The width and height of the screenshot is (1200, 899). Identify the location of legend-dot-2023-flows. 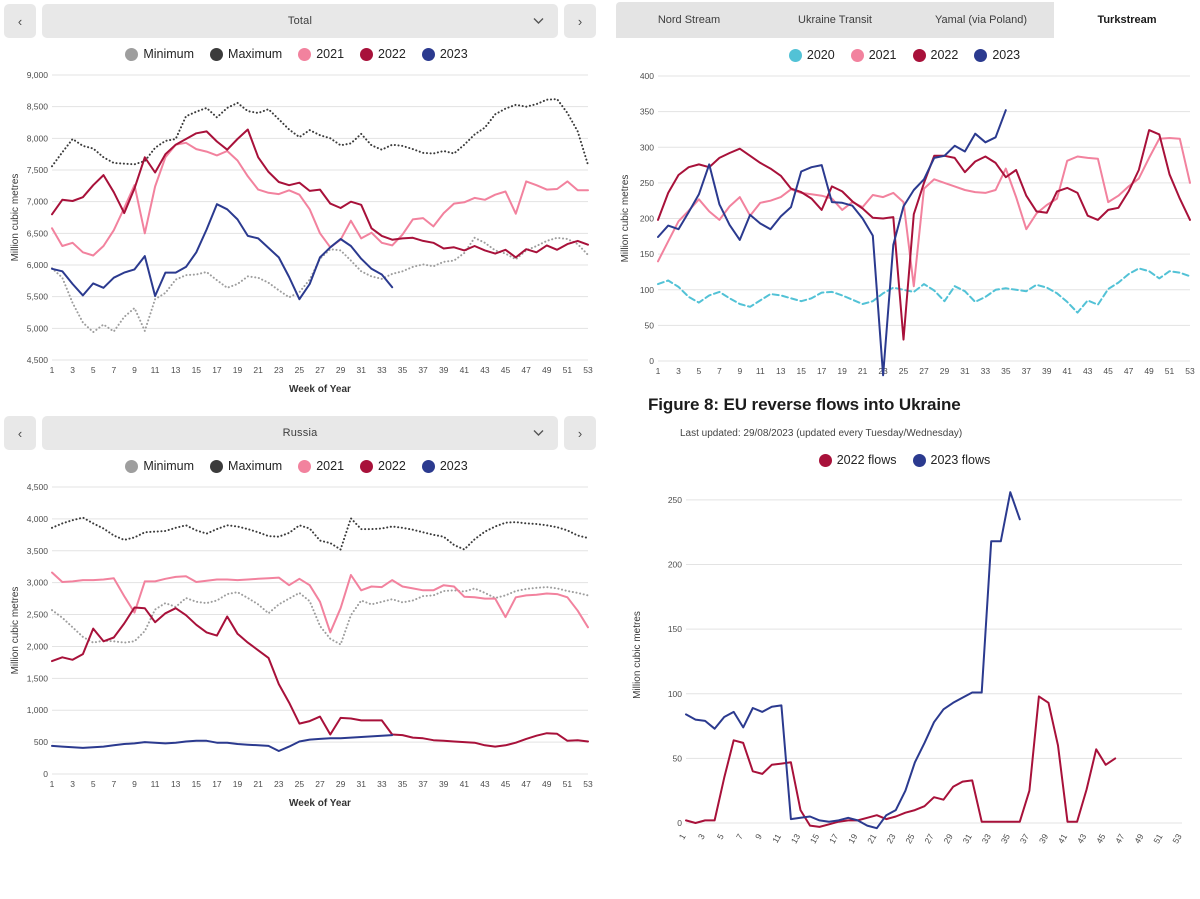
(919, 460).